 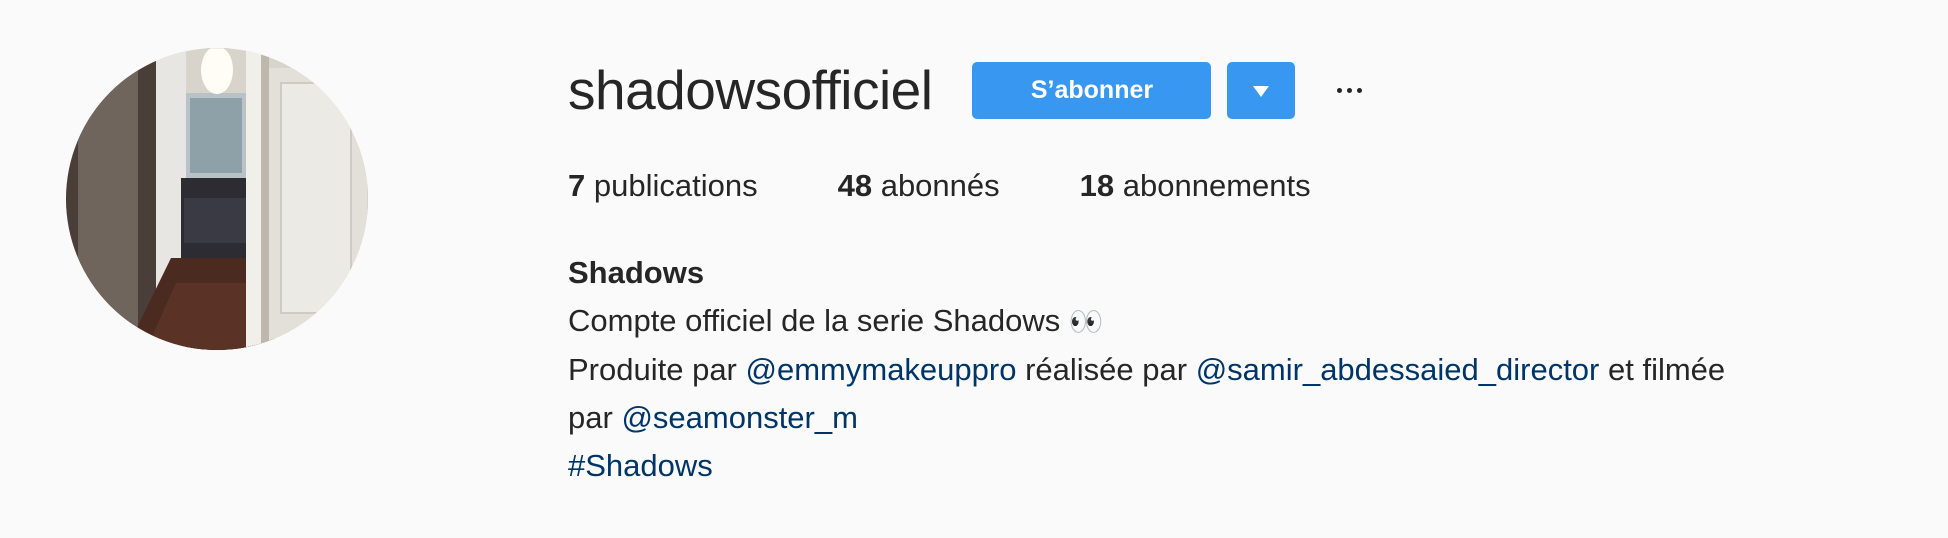 What do you see at coordinates (675, 185) in the screenshot?
I see `stat-label: publications` at bounding box center [675, 185].